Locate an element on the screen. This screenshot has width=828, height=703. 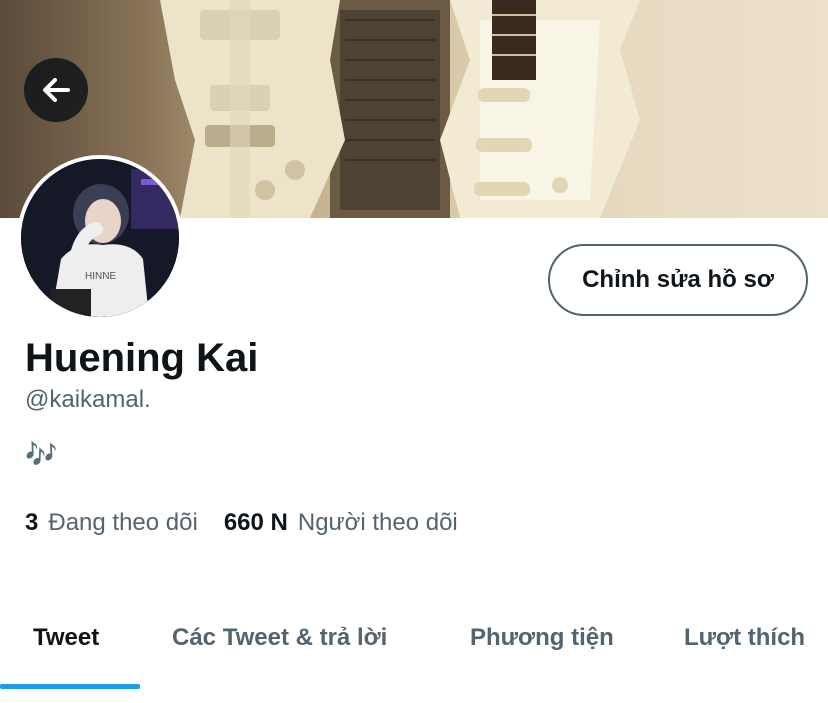
arrow-left-icon is located at coordinates (56, 90).